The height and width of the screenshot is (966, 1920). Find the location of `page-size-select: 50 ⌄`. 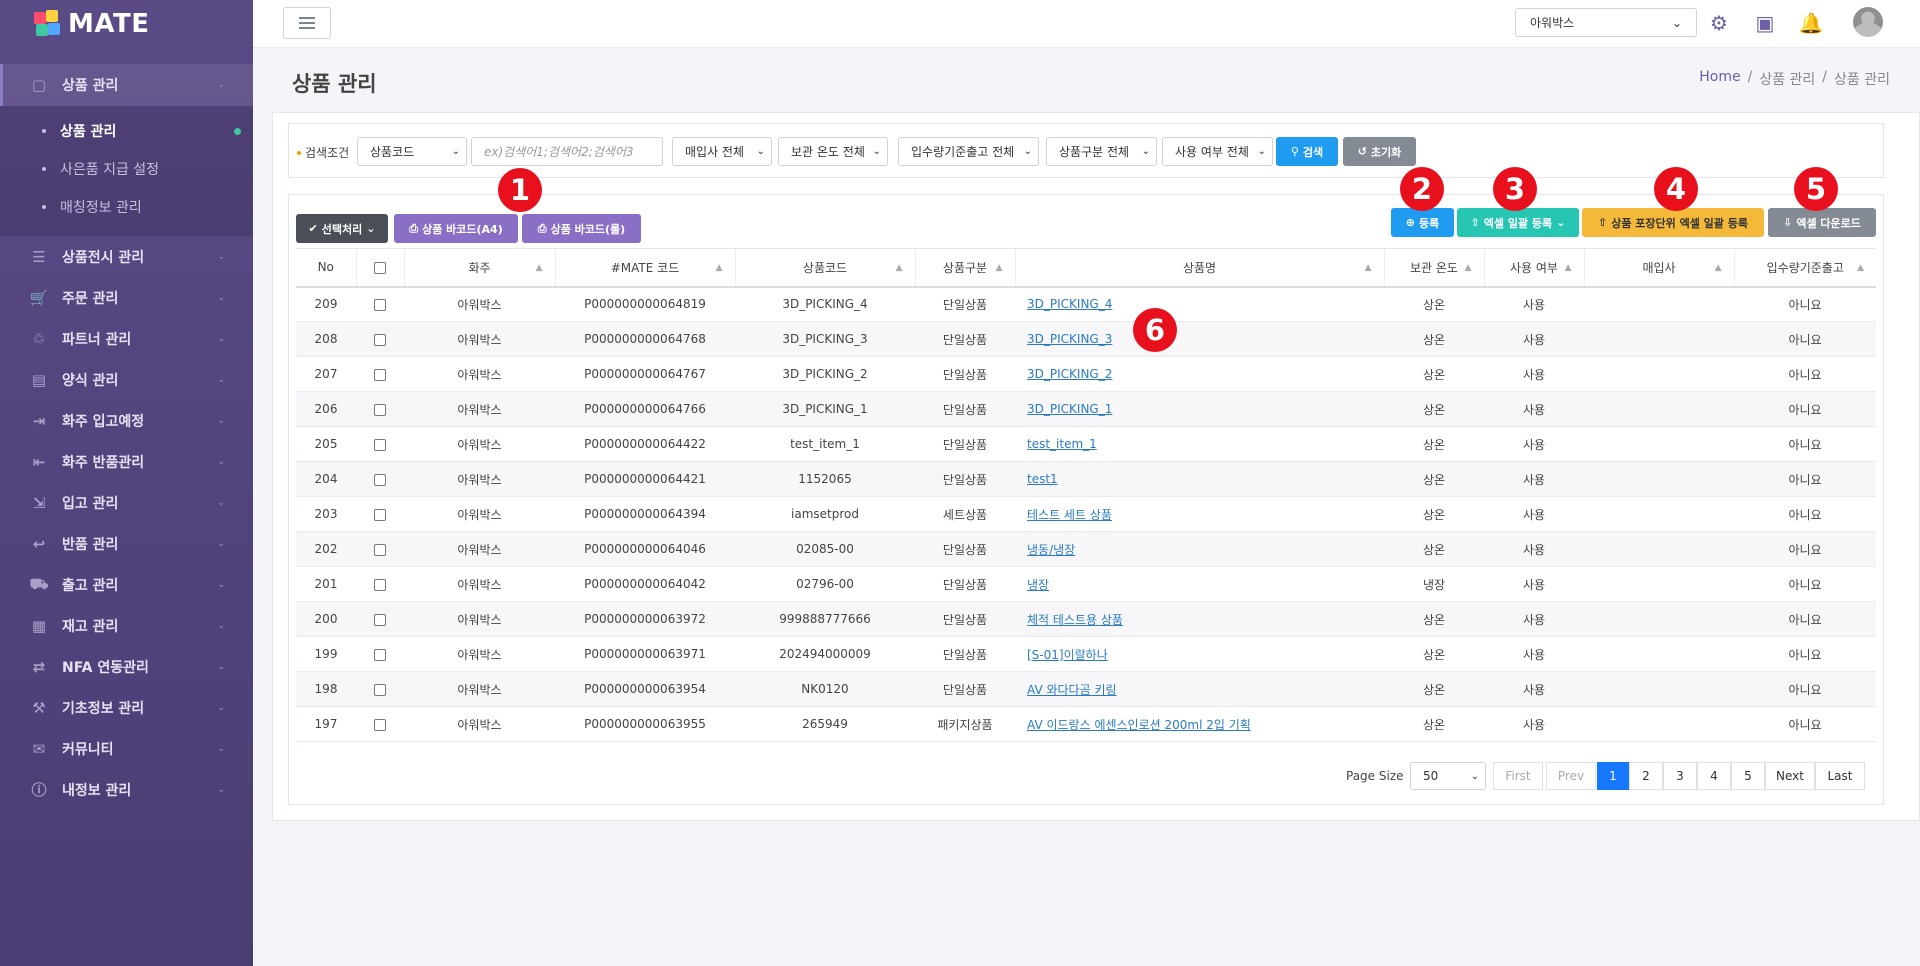

page-size-select: 50 ⌄ is located at coordinates (1448, 776).